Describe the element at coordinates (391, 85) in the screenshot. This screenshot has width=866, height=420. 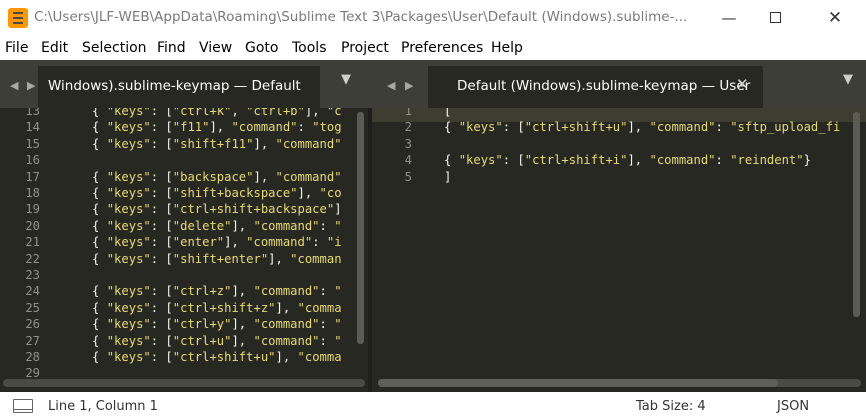
I see `tab-prev-right-icon: ◀` at that location.